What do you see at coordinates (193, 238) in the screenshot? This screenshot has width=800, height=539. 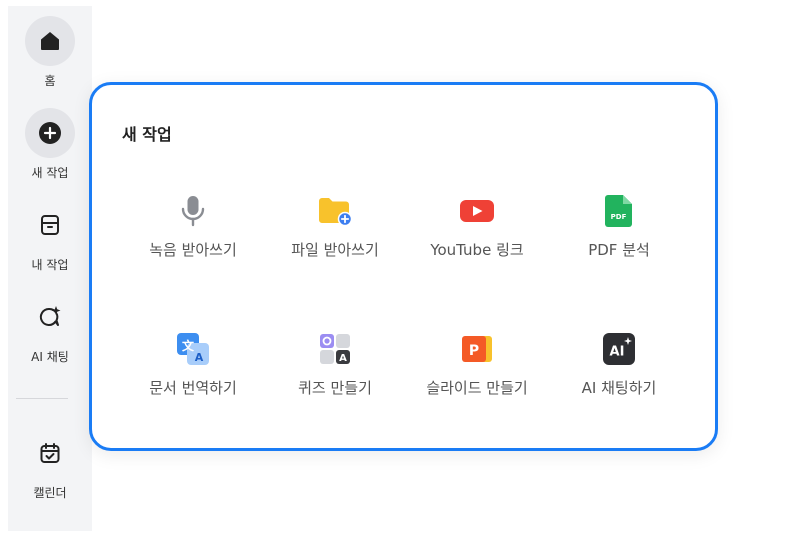 I see `tile-record-transcribe: 녹음 받아쓰기` at bounding box center [193, 238].